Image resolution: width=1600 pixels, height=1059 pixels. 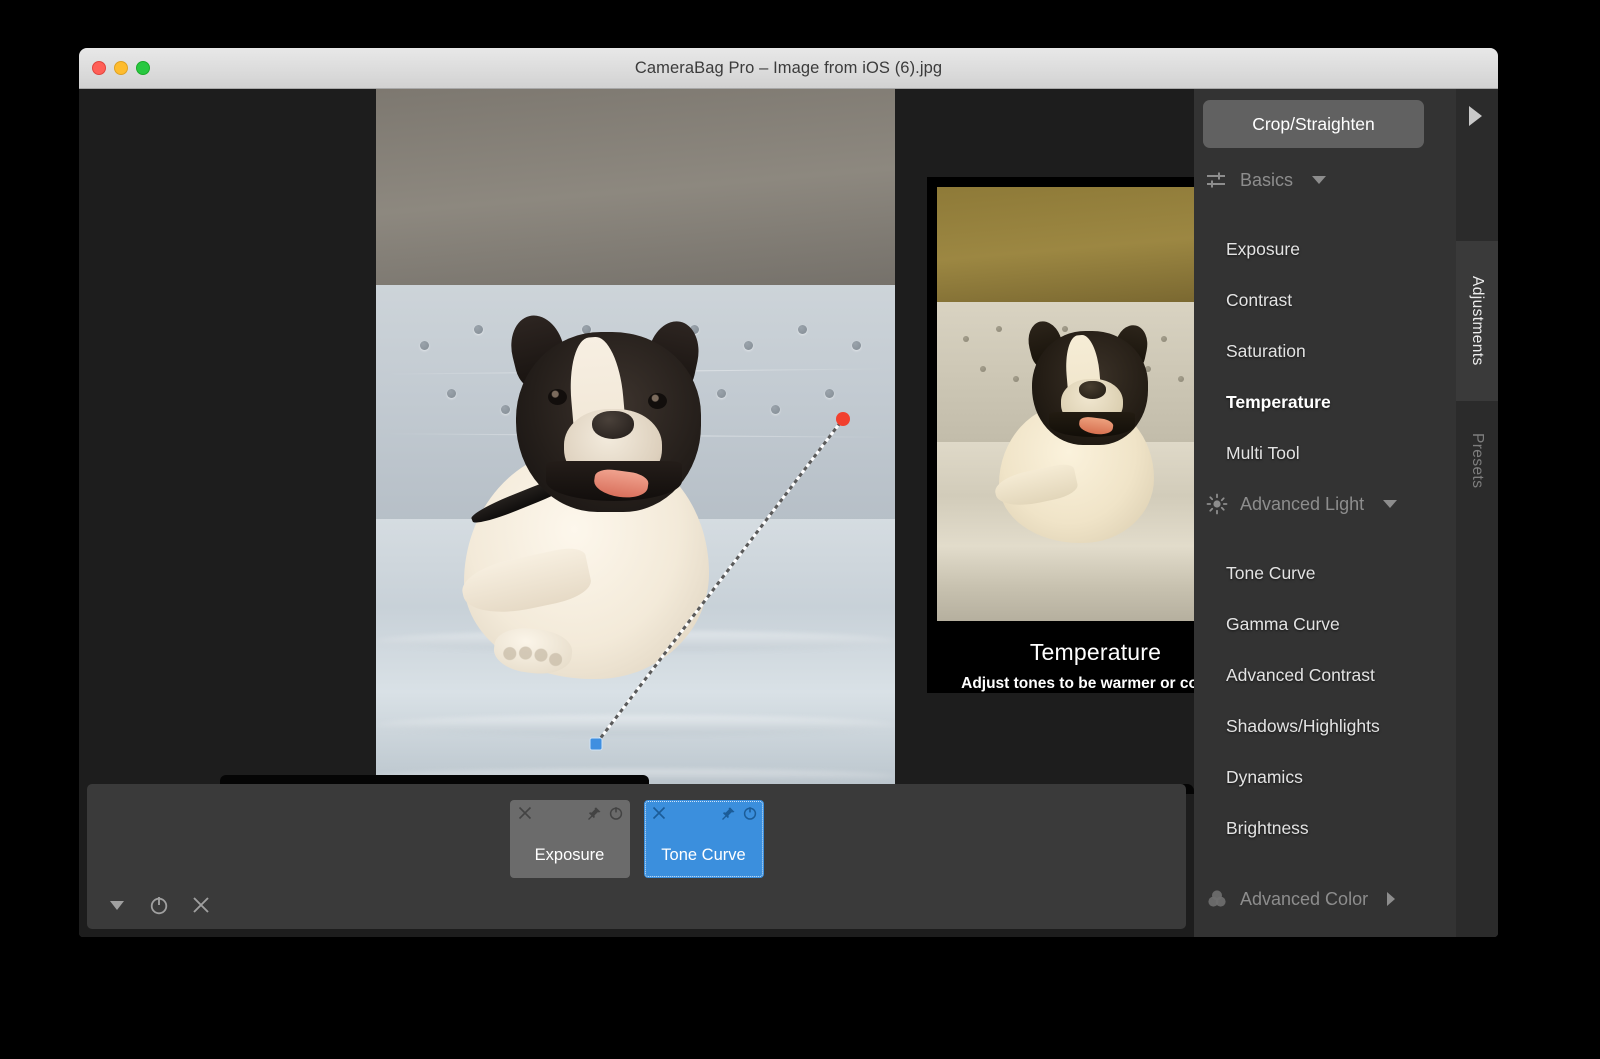 I want to click on sidebar-item-multi-tool: Multi Tool, so click(x=1263, y=453).